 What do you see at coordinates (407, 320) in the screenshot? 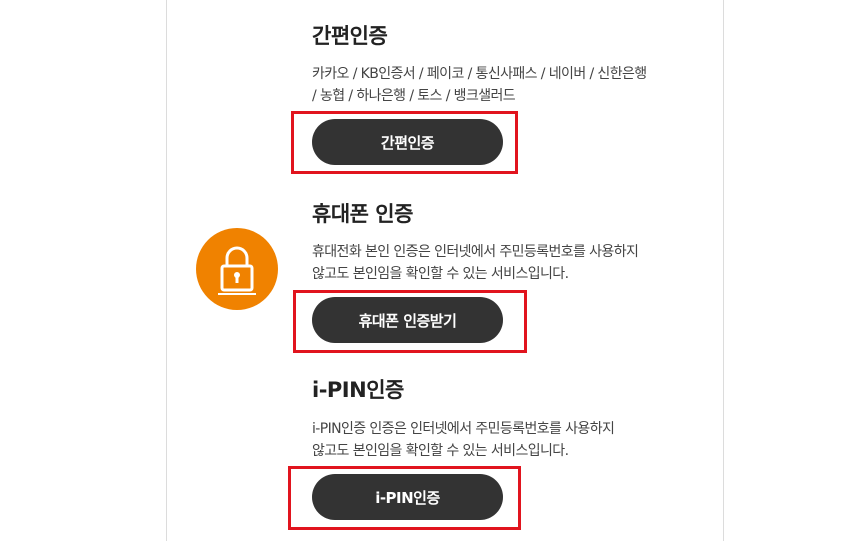
I see `phone-auth-button: 휴대폰 인증받기` at bounding box center [407, 320].